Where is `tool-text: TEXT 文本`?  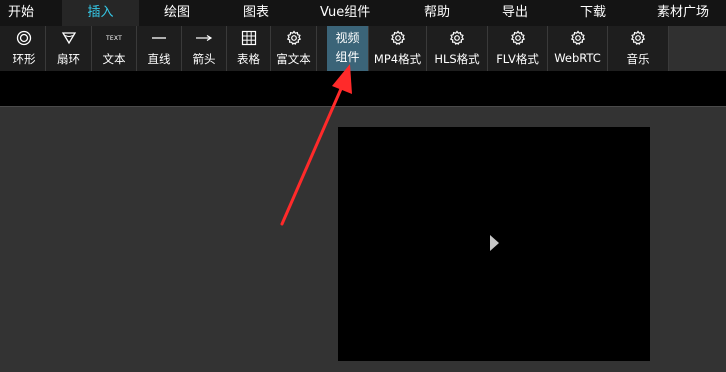 tool-text: TEXT 文本 is located at coordinates (114, 48).